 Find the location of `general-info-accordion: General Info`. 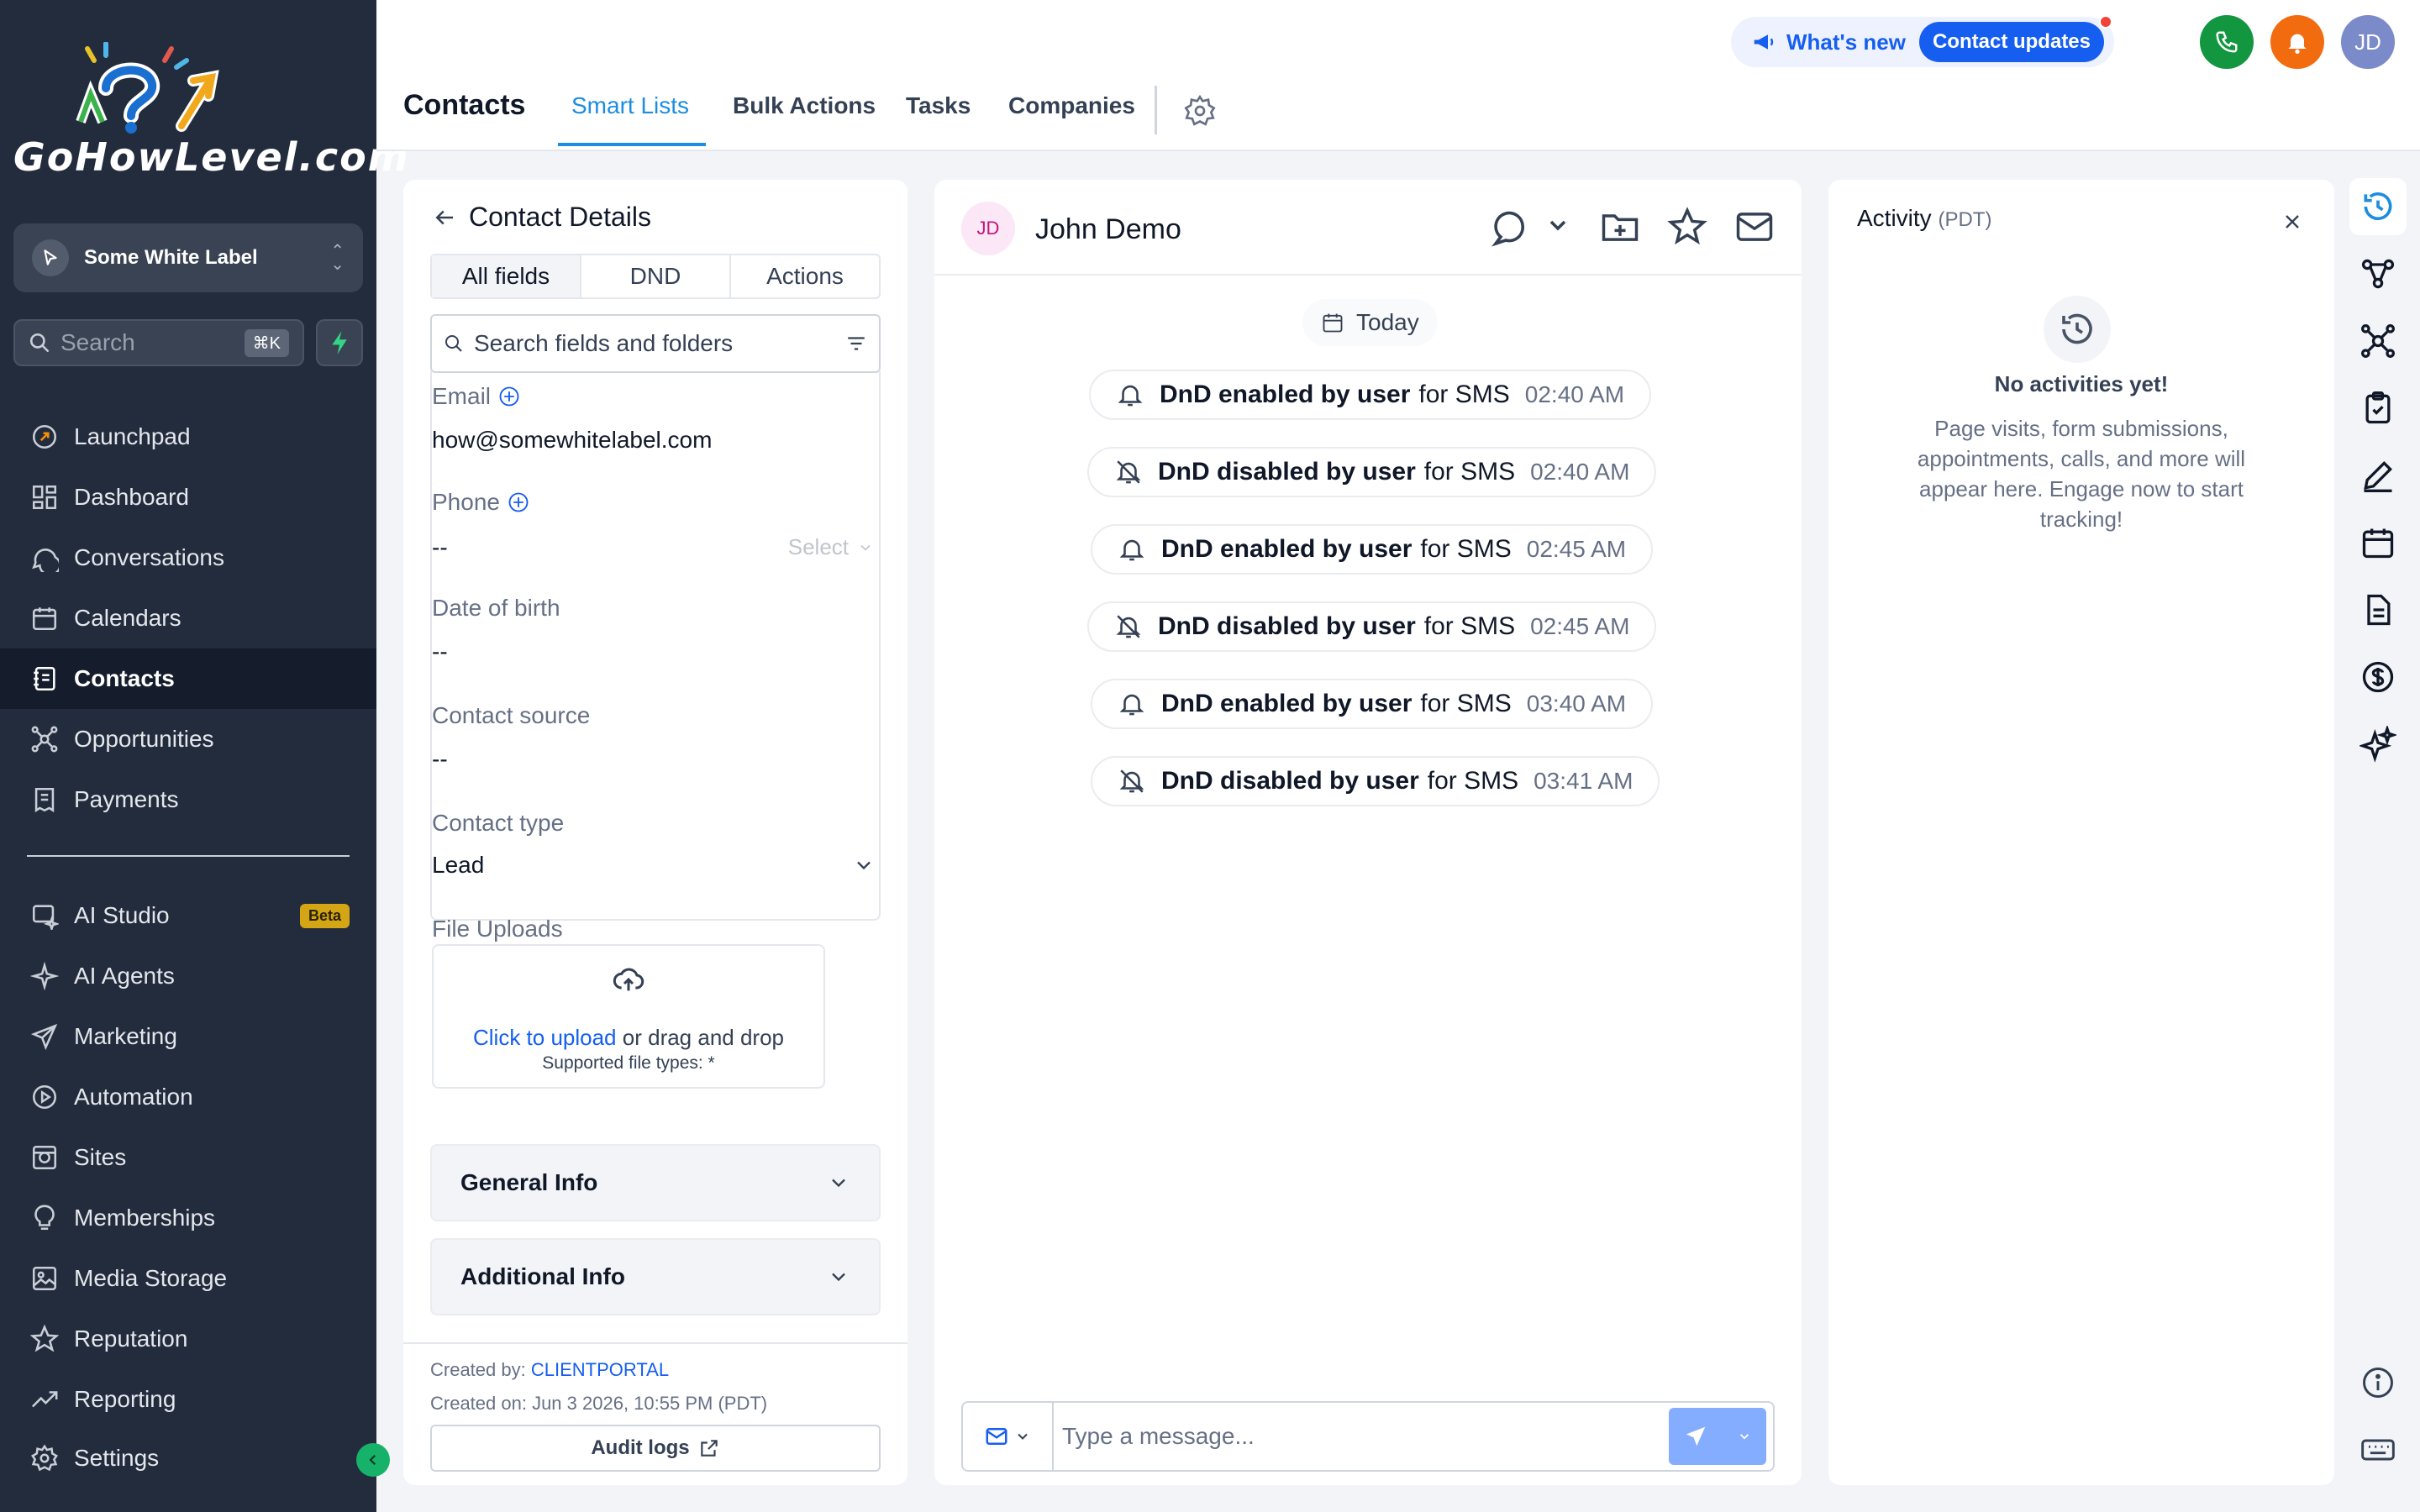

general-info-accordion: General Info is located at coordinates (656, 1182).